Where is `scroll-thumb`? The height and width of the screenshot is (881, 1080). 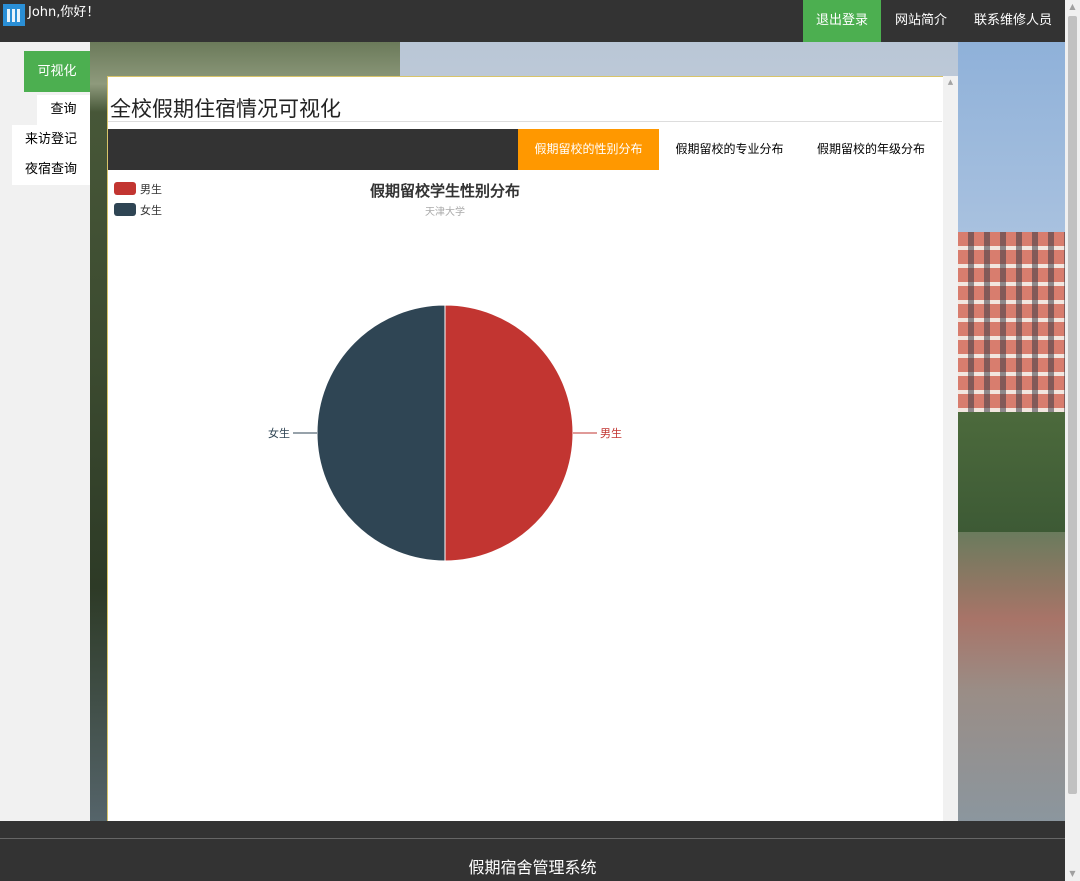 scroll-thumb is located at coordinates (1072, 405).